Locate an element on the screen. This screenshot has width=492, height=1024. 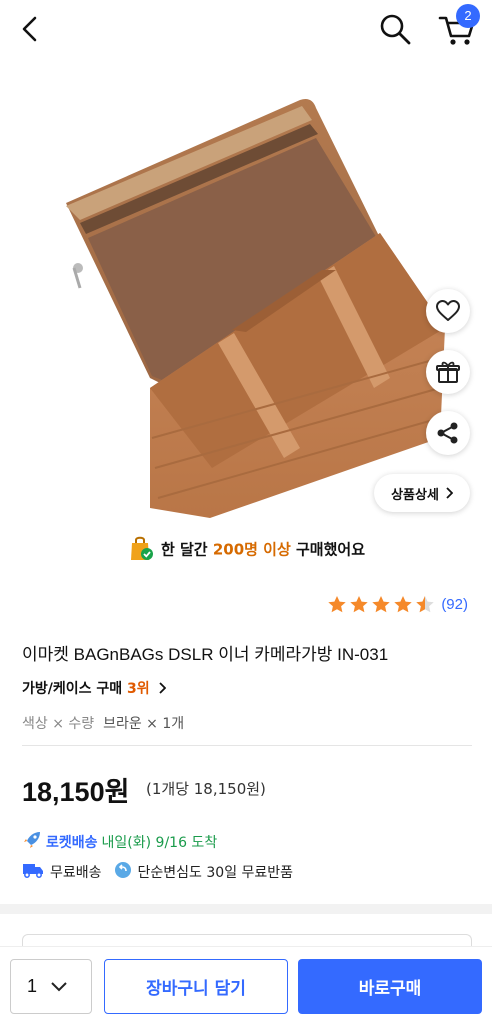
rocket-label: 로켓배송 is located at coordinates (72, 843).